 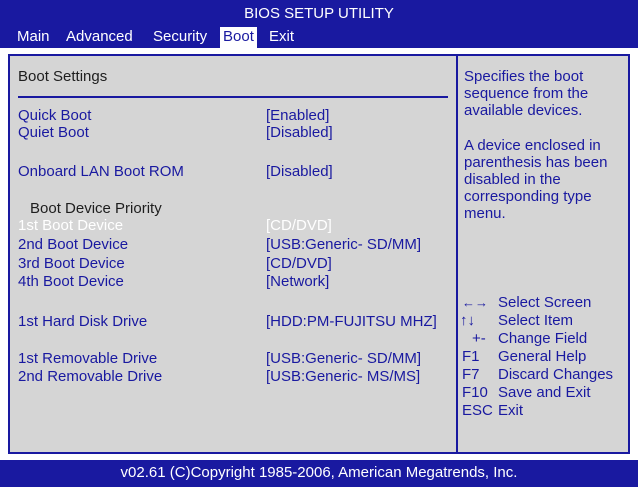 I want to click on key-desc: Discard Changes, so click(x=556, y=374).